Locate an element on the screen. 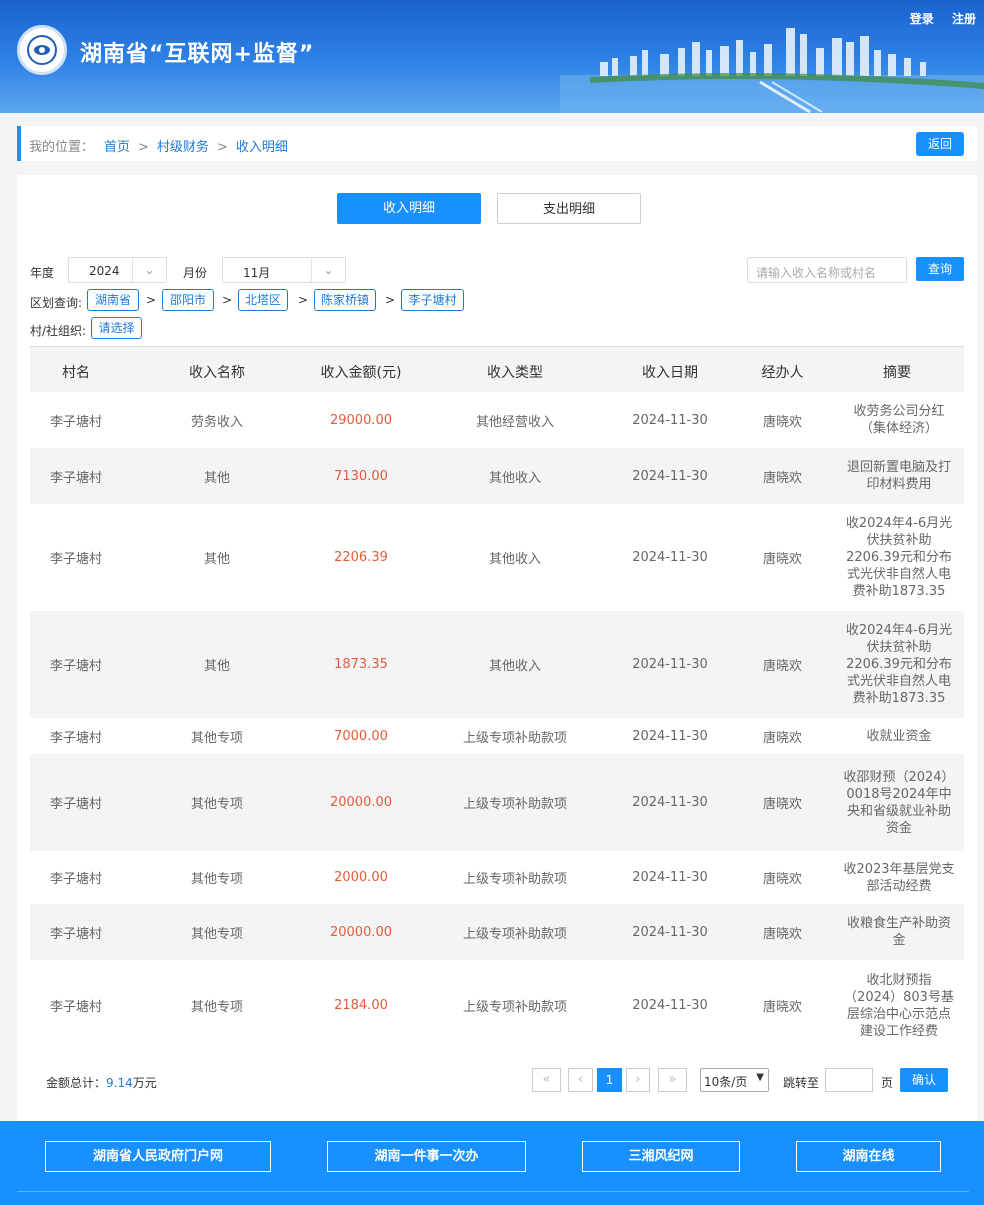 This screenshot has height=1205, width=984. site-header: 湖南省“互联网+监督” 登录 注册 is located at coordinates (492, 56).